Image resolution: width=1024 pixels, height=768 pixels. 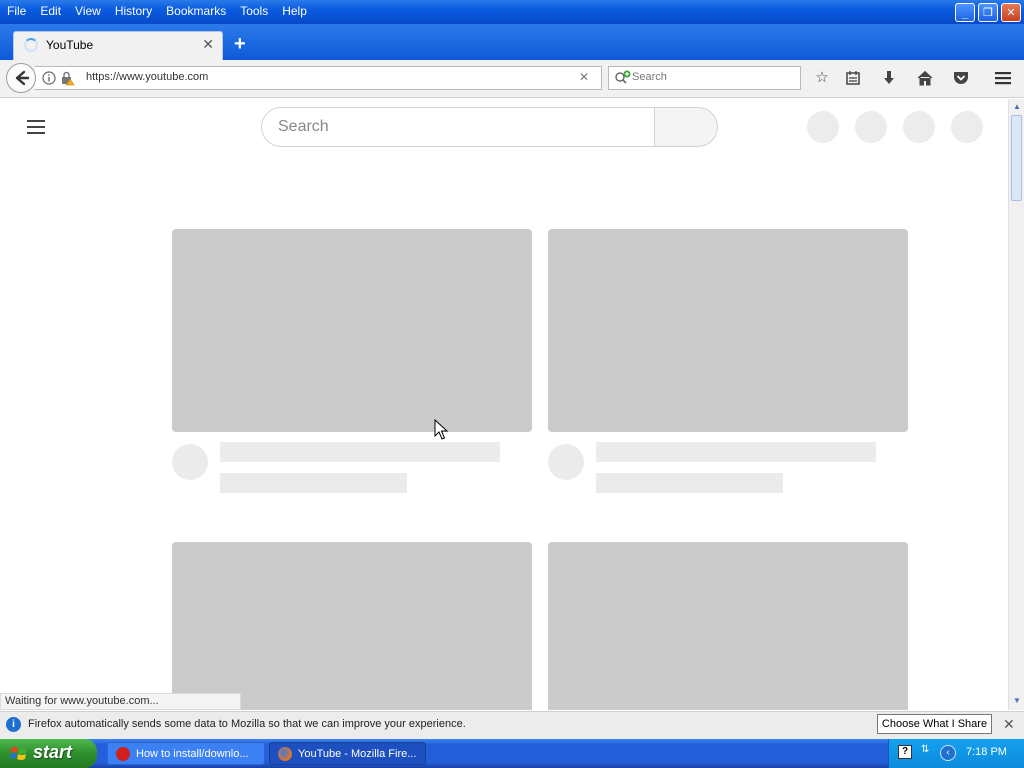 I want to click on firefox-icon, so click(x=285, y=754).